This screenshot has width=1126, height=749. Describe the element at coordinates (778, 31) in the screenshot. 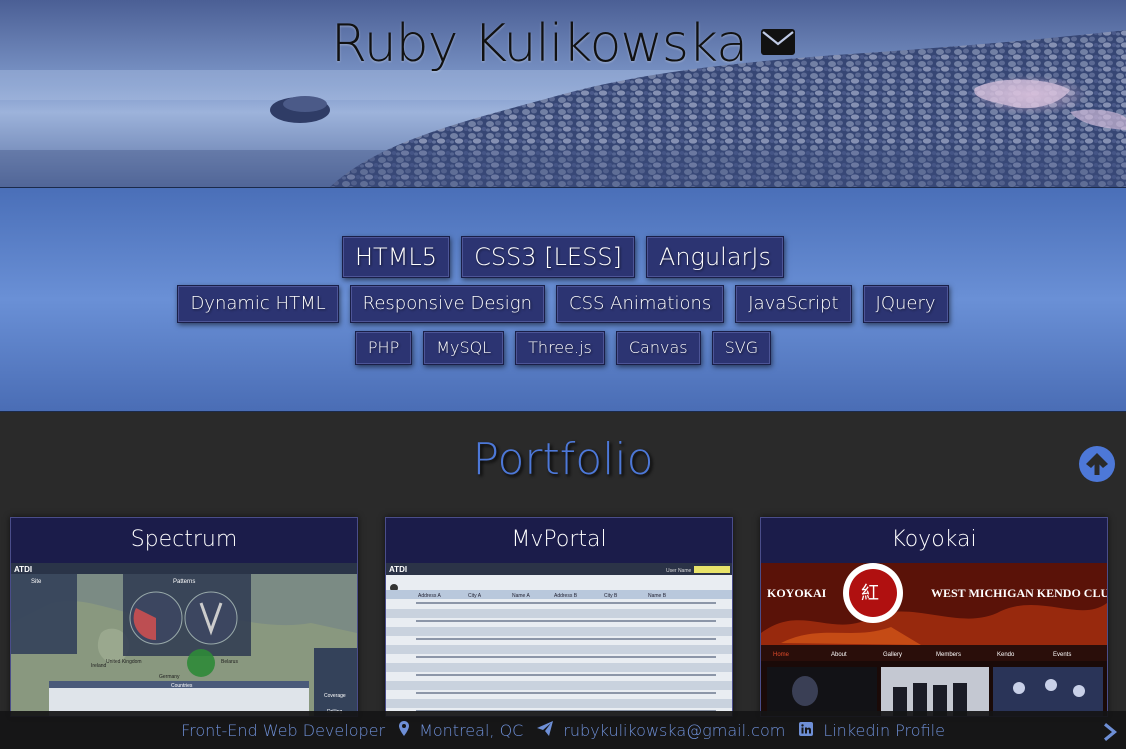

I see `envelope-icon` at that location.